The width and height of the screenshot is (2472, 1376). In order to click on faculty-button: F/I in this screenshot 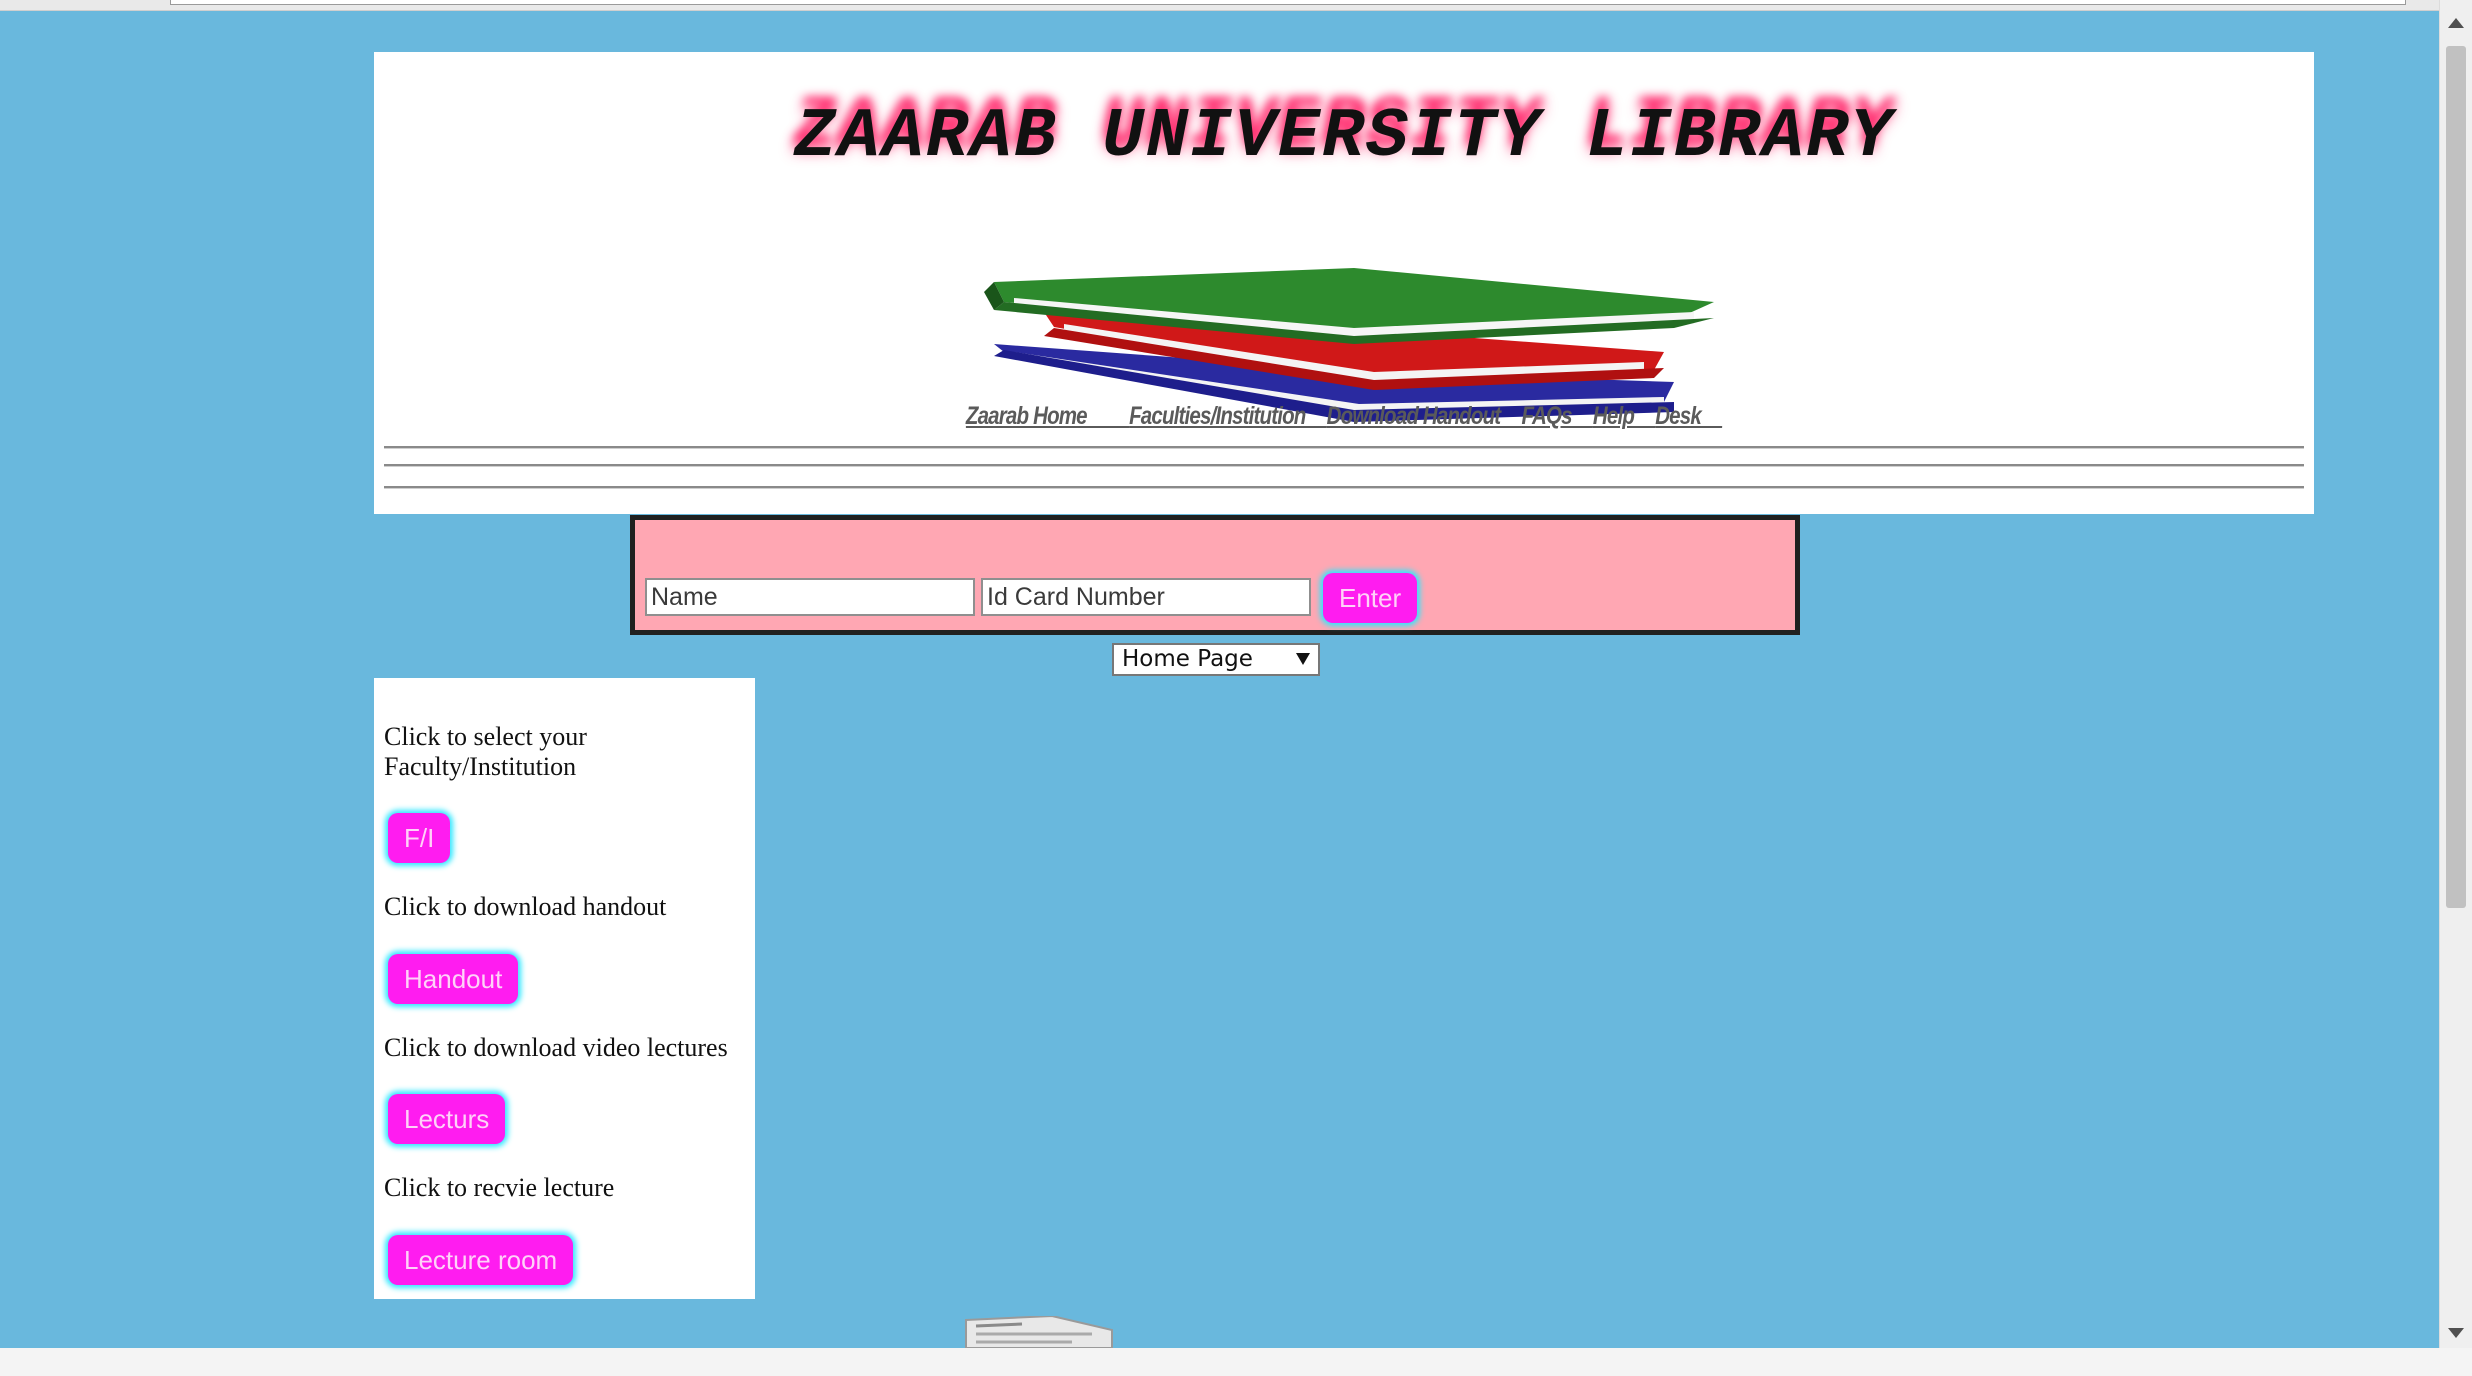, I will do `click(419, 838)`.